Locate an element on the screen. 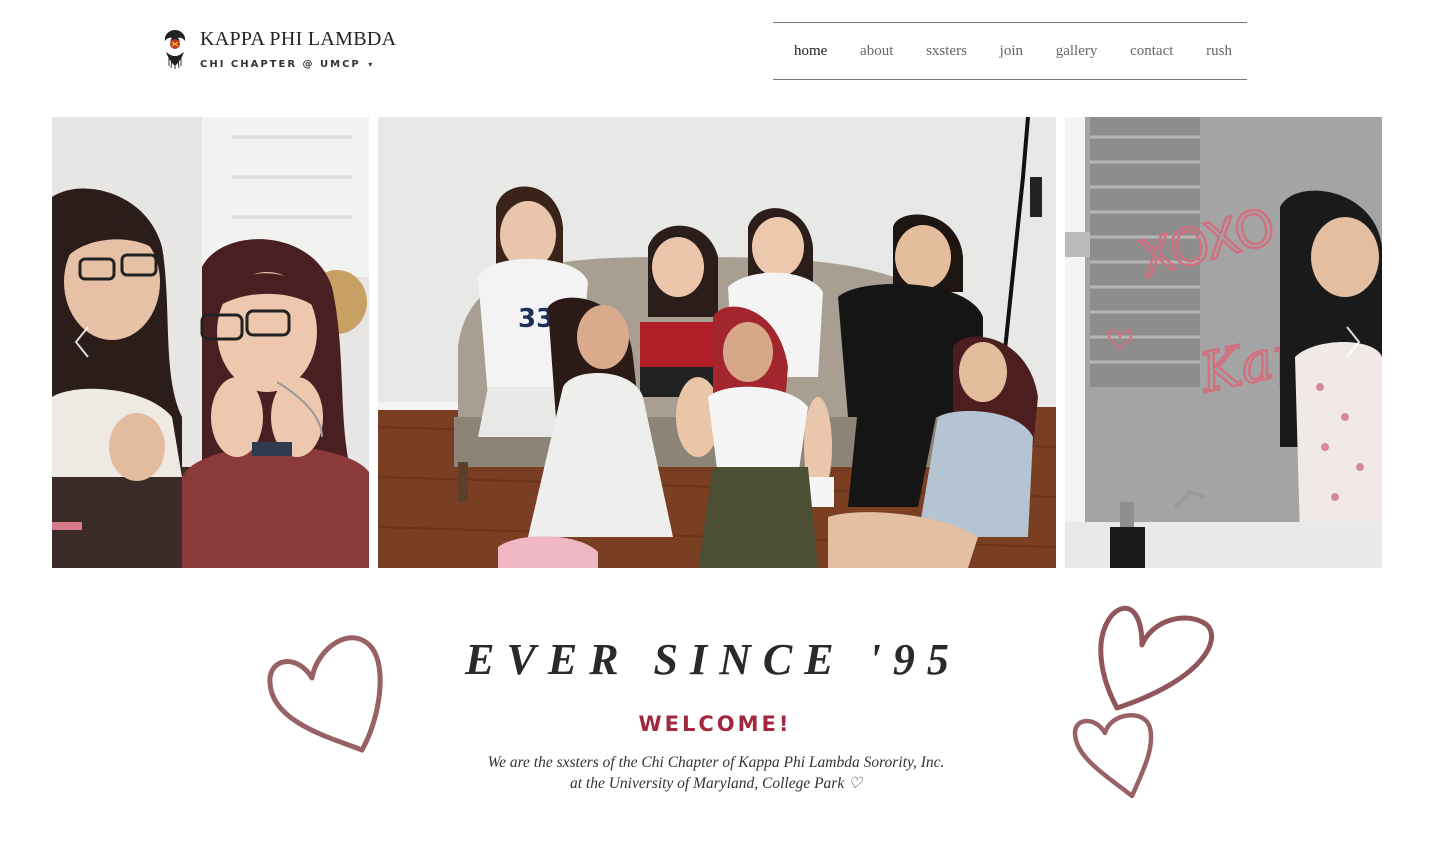  site-logo: KAPPA PHI LAMBDA CHI CHAPTER @ UMCP ▾ is located at coordinates (278, 48).